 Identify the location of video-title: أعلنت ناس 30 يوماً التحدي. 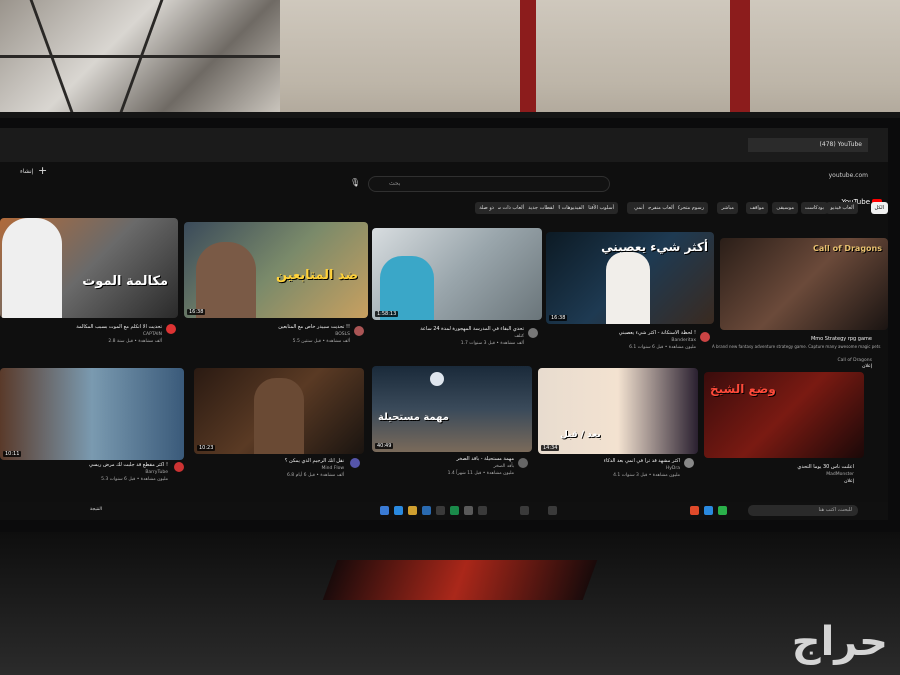
(779, 467).